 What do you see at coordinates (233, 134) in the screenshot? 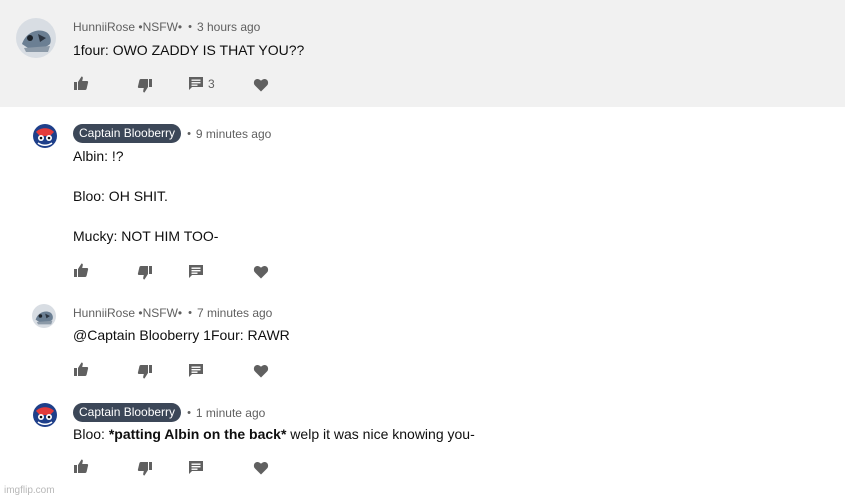
I see `comment-time: 9 minutes ago` at bounding box center [233, 134].